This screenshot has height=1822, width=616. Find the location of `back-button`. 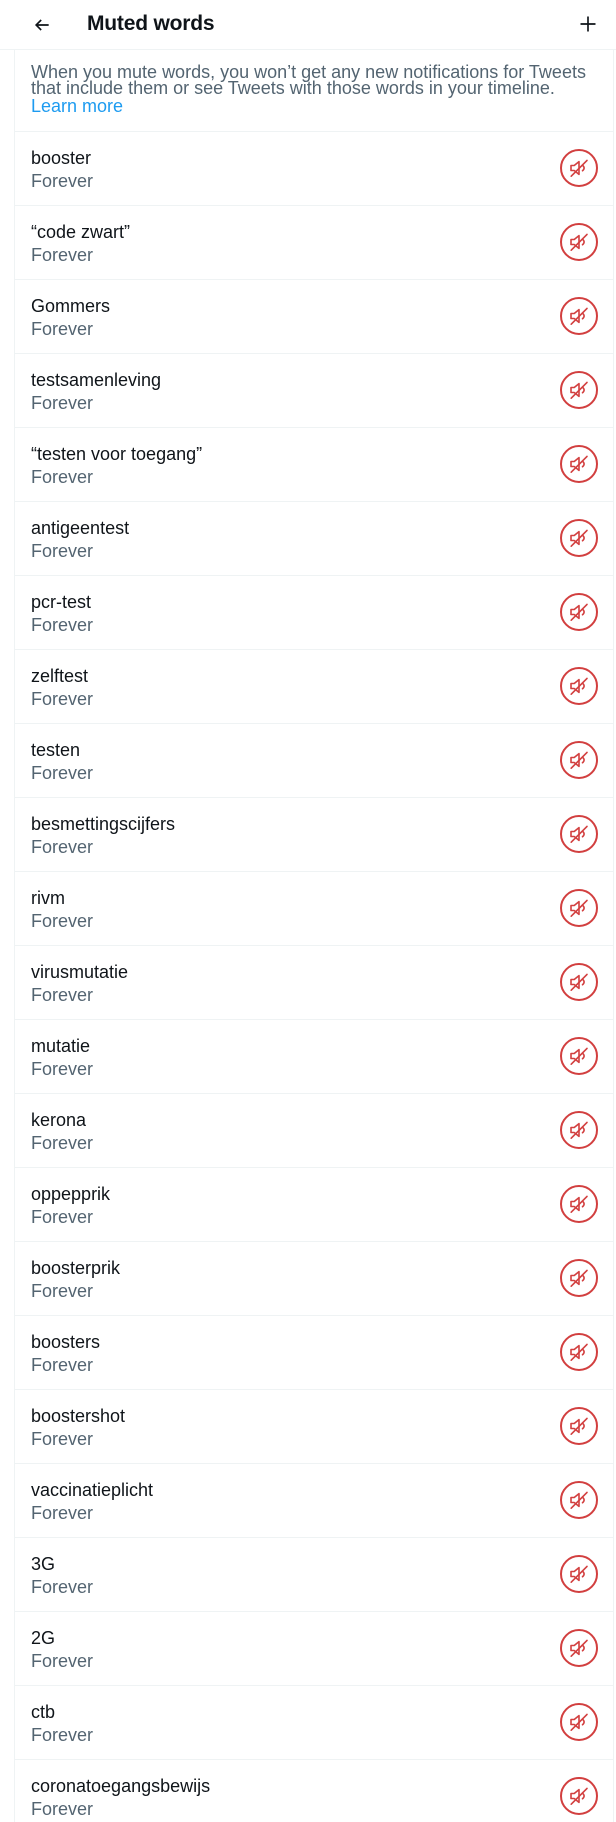

back-button is located at coordinates (42, 25).